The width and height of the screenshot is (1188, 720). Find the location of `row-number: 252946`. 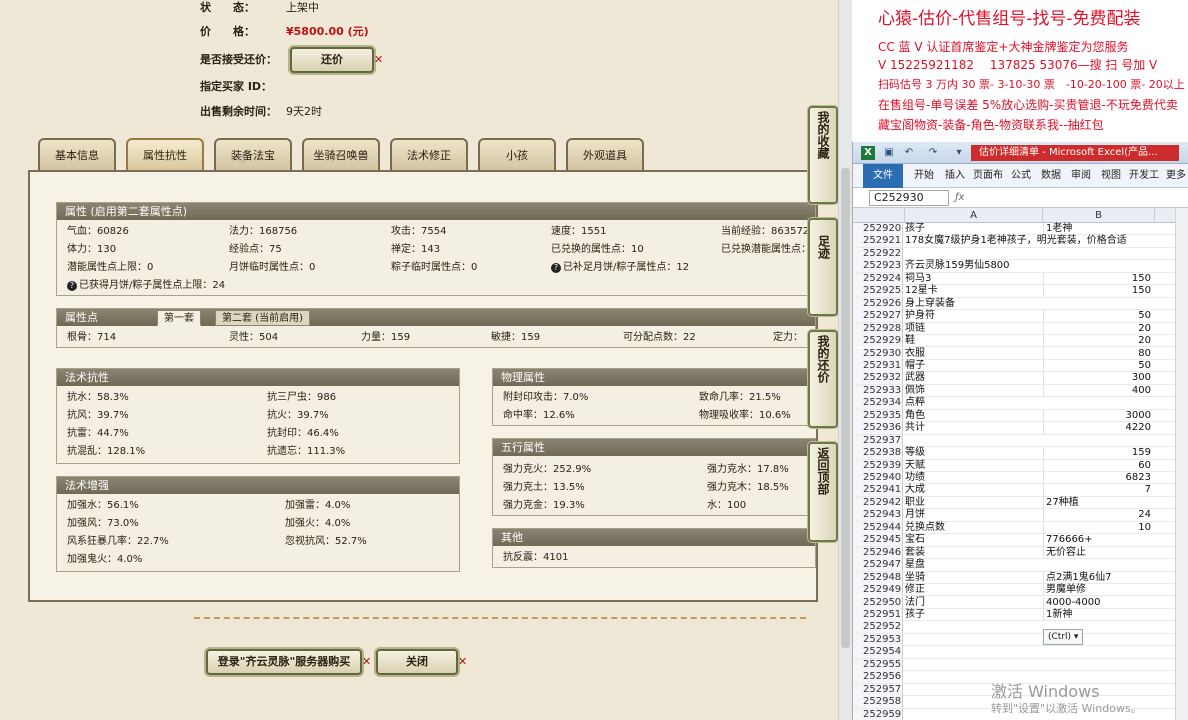

row-number: 252946 is located at coordinates (878, 552).